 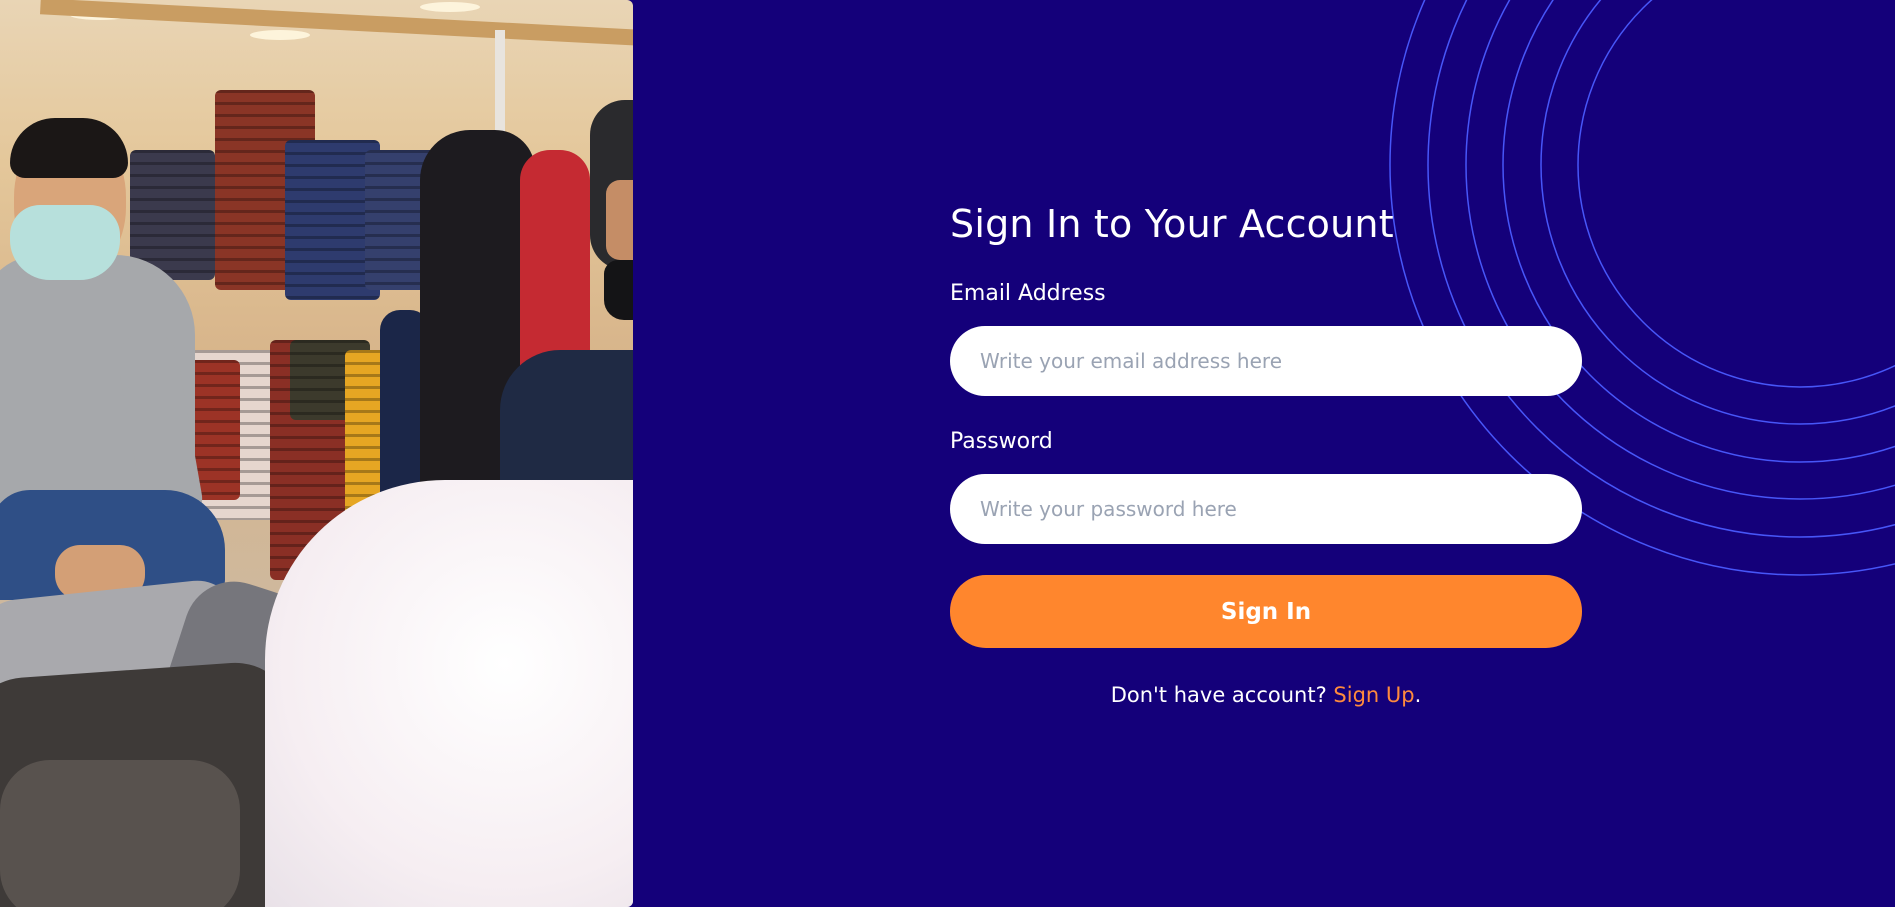 I want to click on sign-up-link: Sign Up, so click(x=1373, y=695).